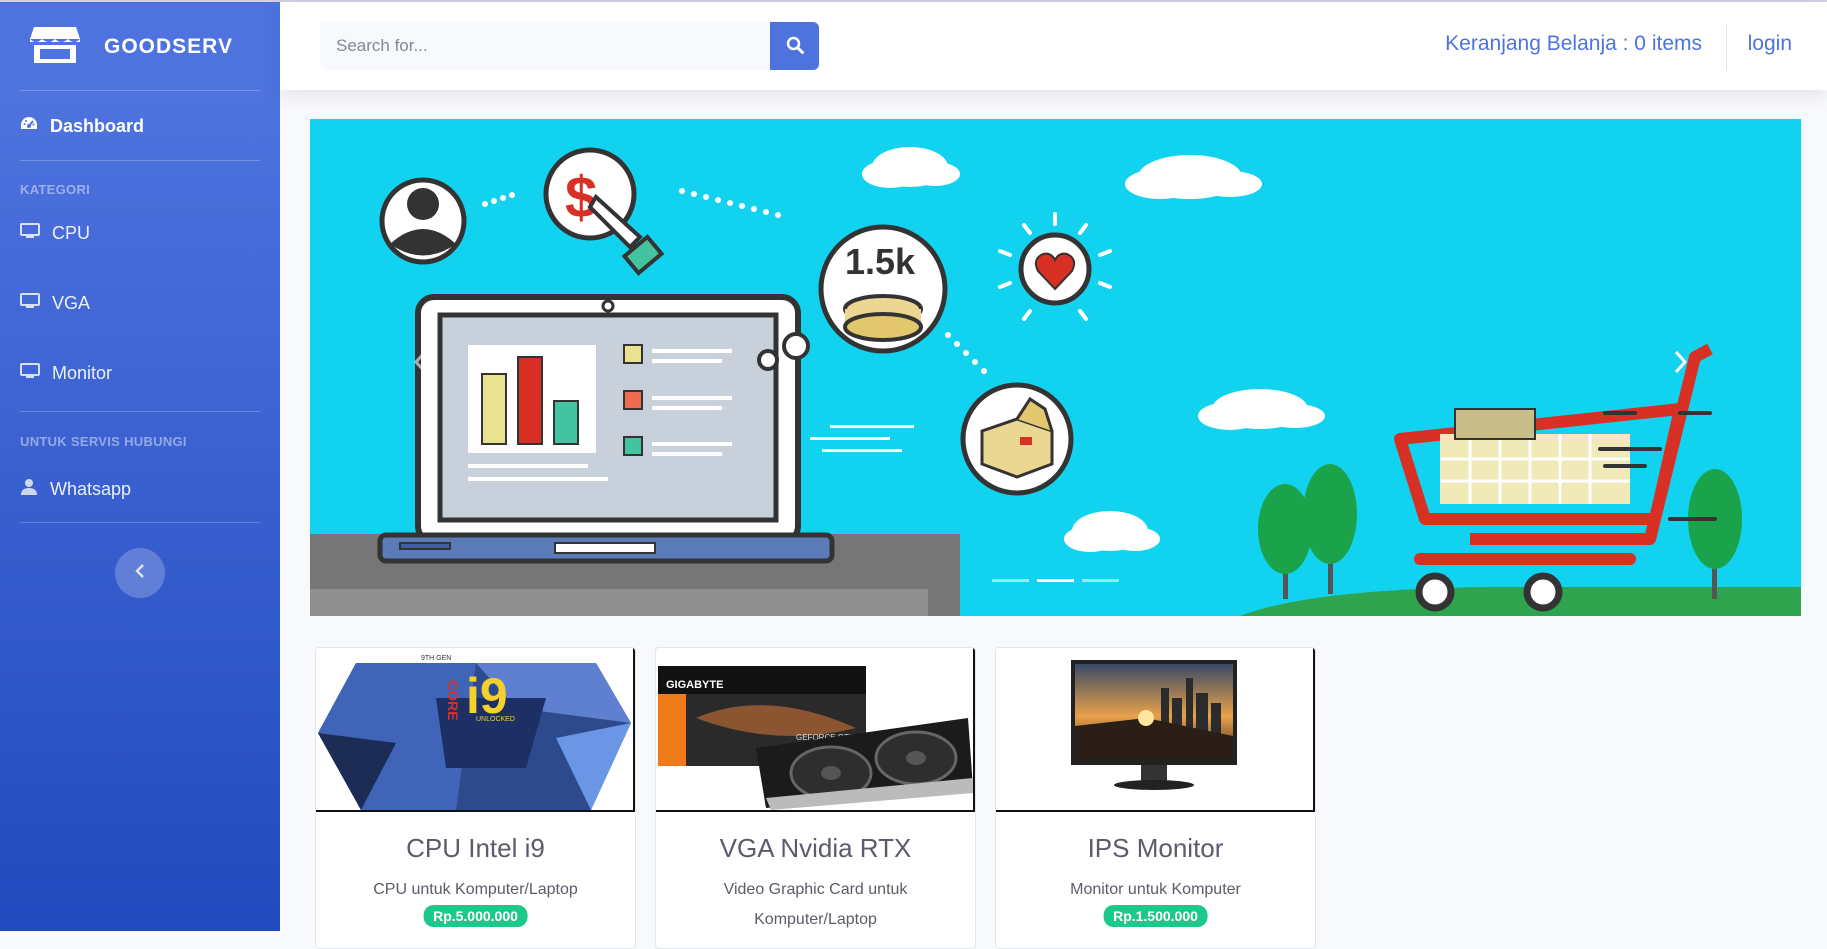  I want to click on chevron-right-icon, so click(1681, 364).